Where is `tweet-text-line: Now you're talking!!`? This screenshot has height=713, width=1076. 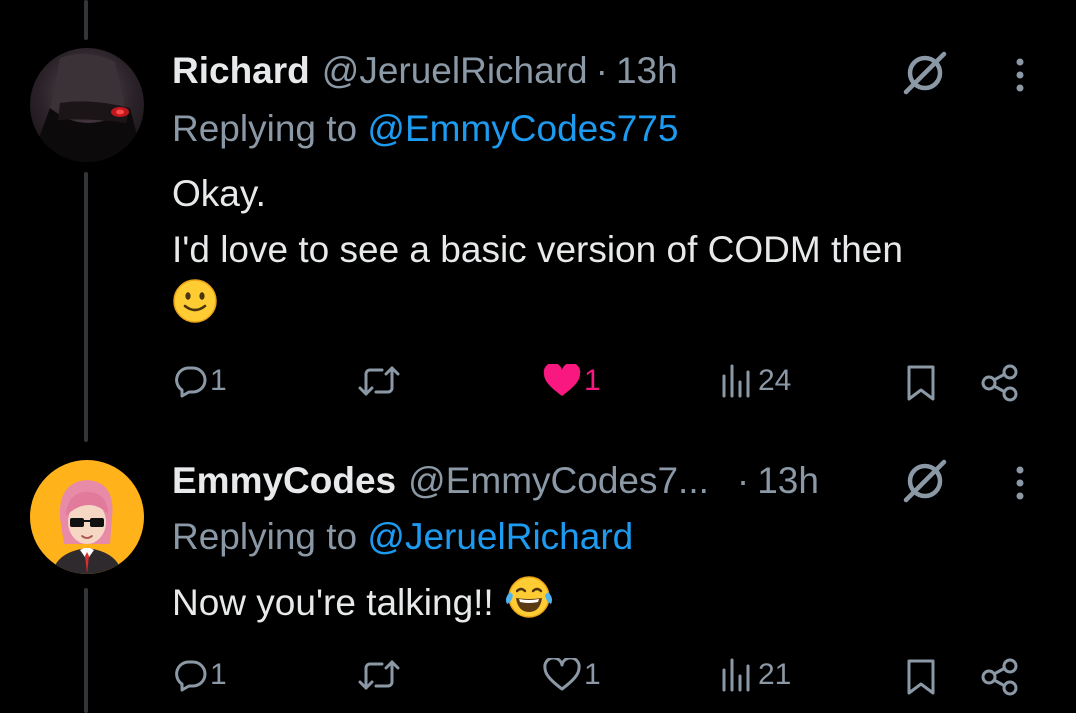
tweet-text-line: Now you're talking!! is located at coordinates (333, 602).